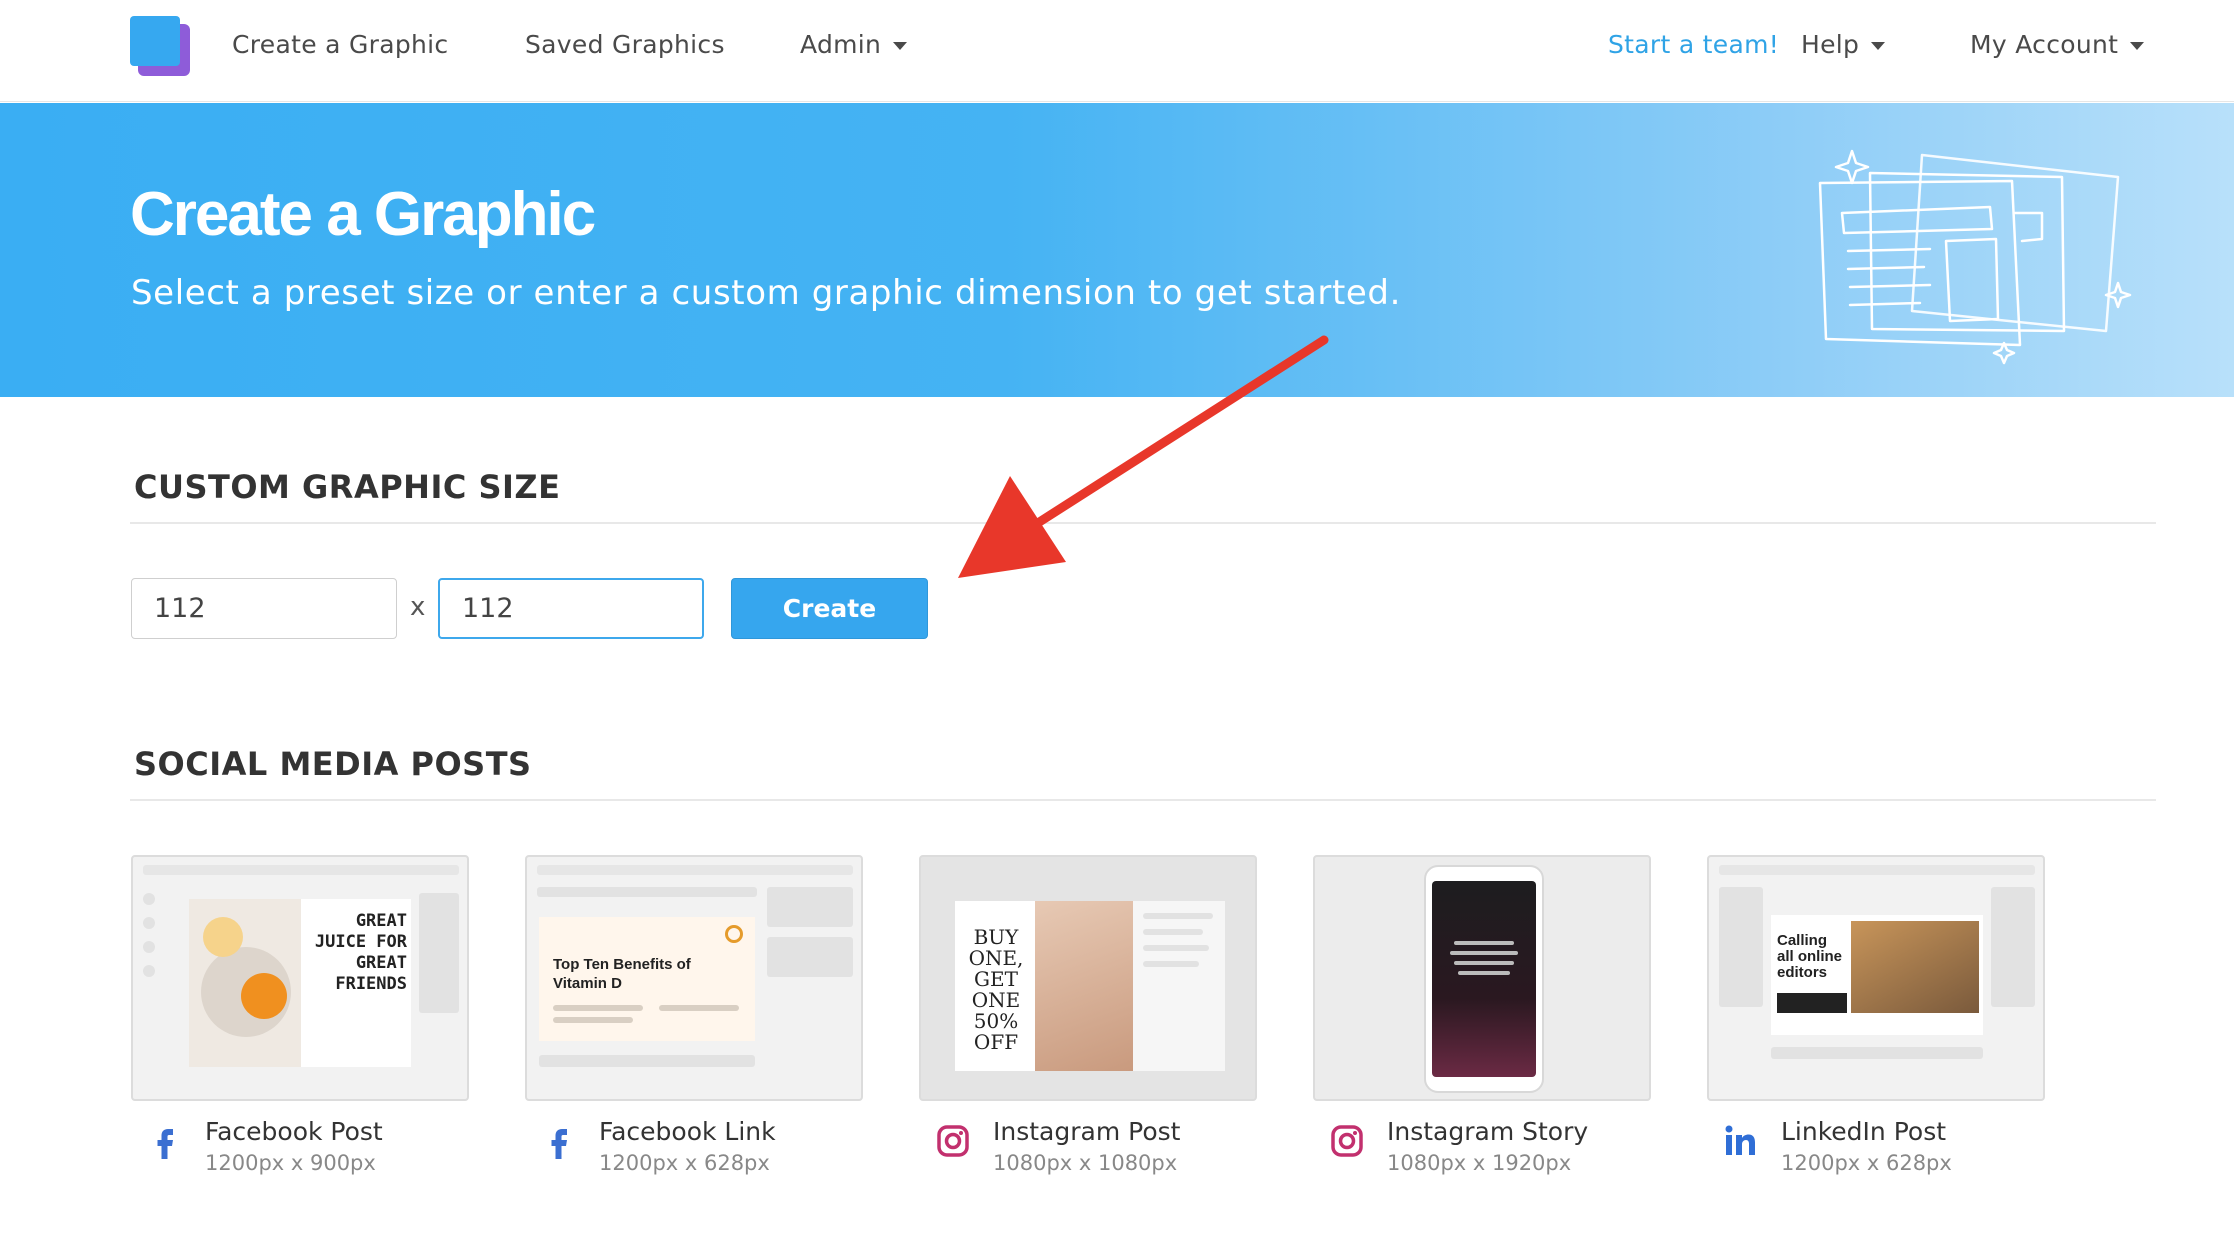  What do you see at coordinates (1810, 956) in the screenshot?
I see `linkedin-headline: Calling all online editors` at bounding box center [1810, 956].